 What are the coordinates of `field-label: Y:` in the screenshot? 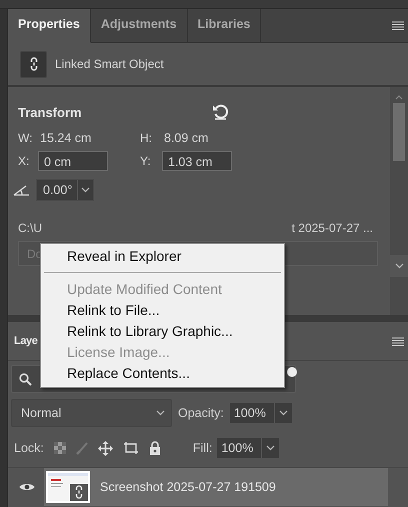 It's located at (146, 161).